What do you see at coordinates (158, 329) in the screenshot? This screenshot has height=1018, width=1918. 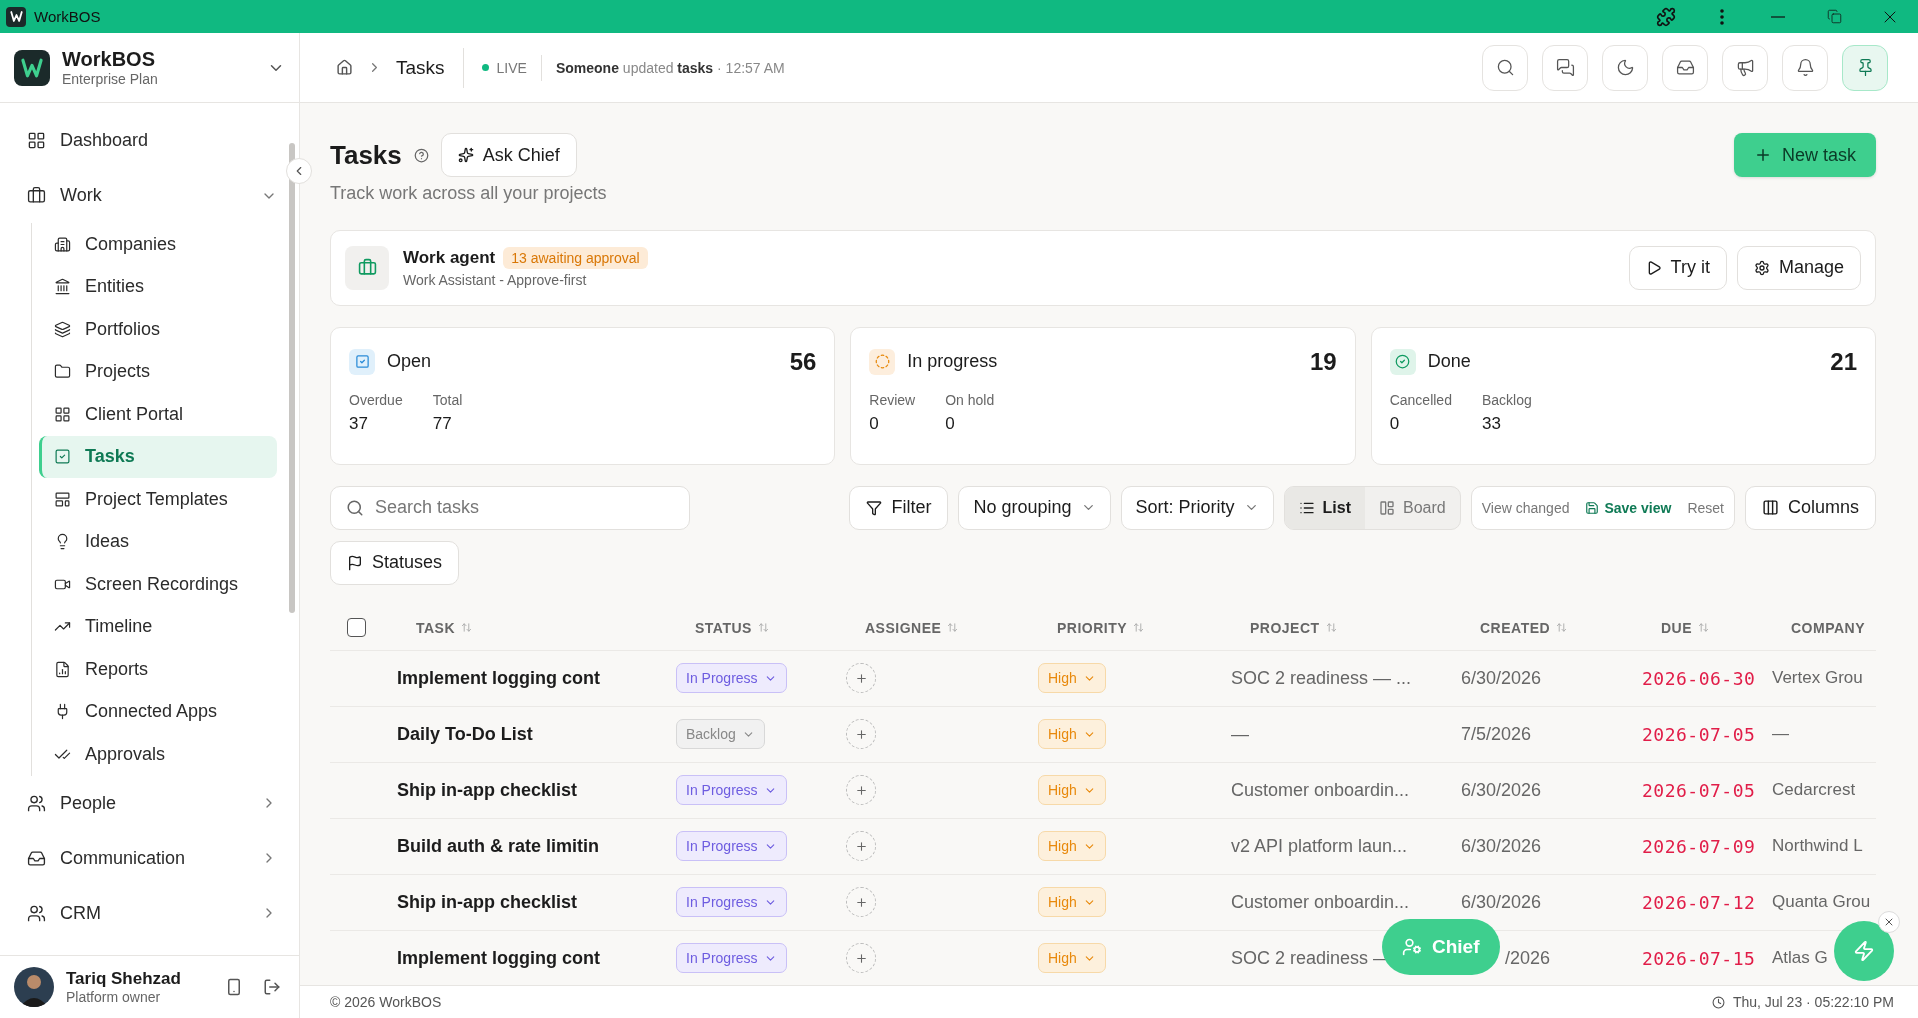 I see `sidebar-item: Portfolios` at bounding box center [158, 329].